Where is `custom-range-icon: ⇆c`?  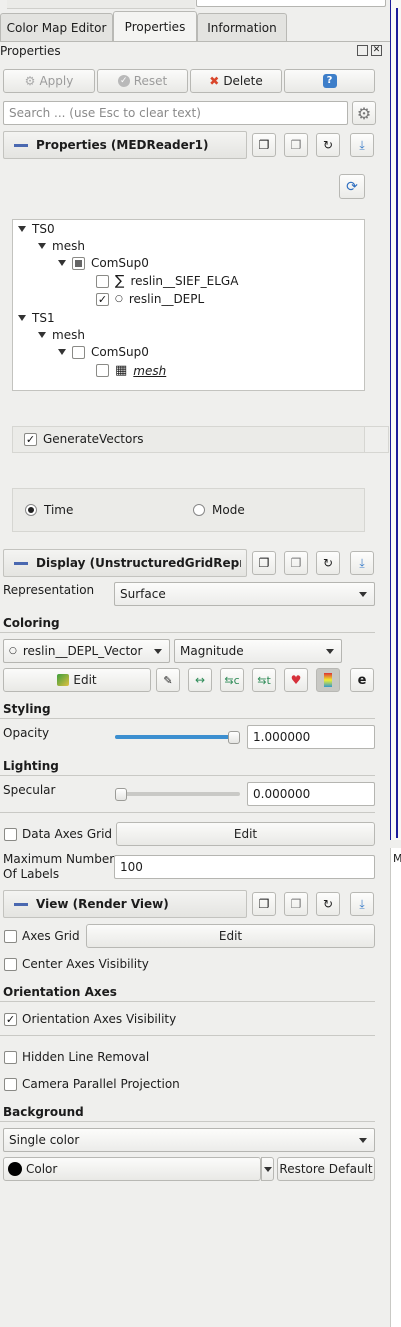 custom-range-icon: ⇆c is located at coordinates (232, 680).